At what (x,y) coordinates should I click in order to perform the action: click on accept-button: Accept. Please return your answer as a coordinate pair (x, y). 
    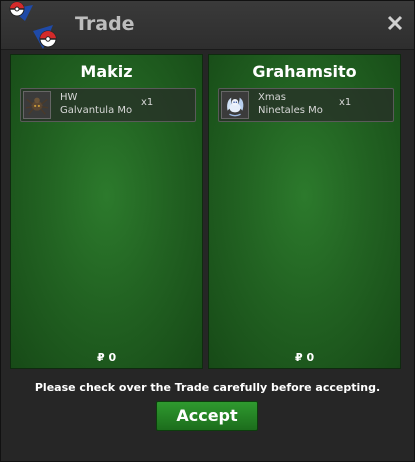
    Looking at the image, I should click on (207, 416).